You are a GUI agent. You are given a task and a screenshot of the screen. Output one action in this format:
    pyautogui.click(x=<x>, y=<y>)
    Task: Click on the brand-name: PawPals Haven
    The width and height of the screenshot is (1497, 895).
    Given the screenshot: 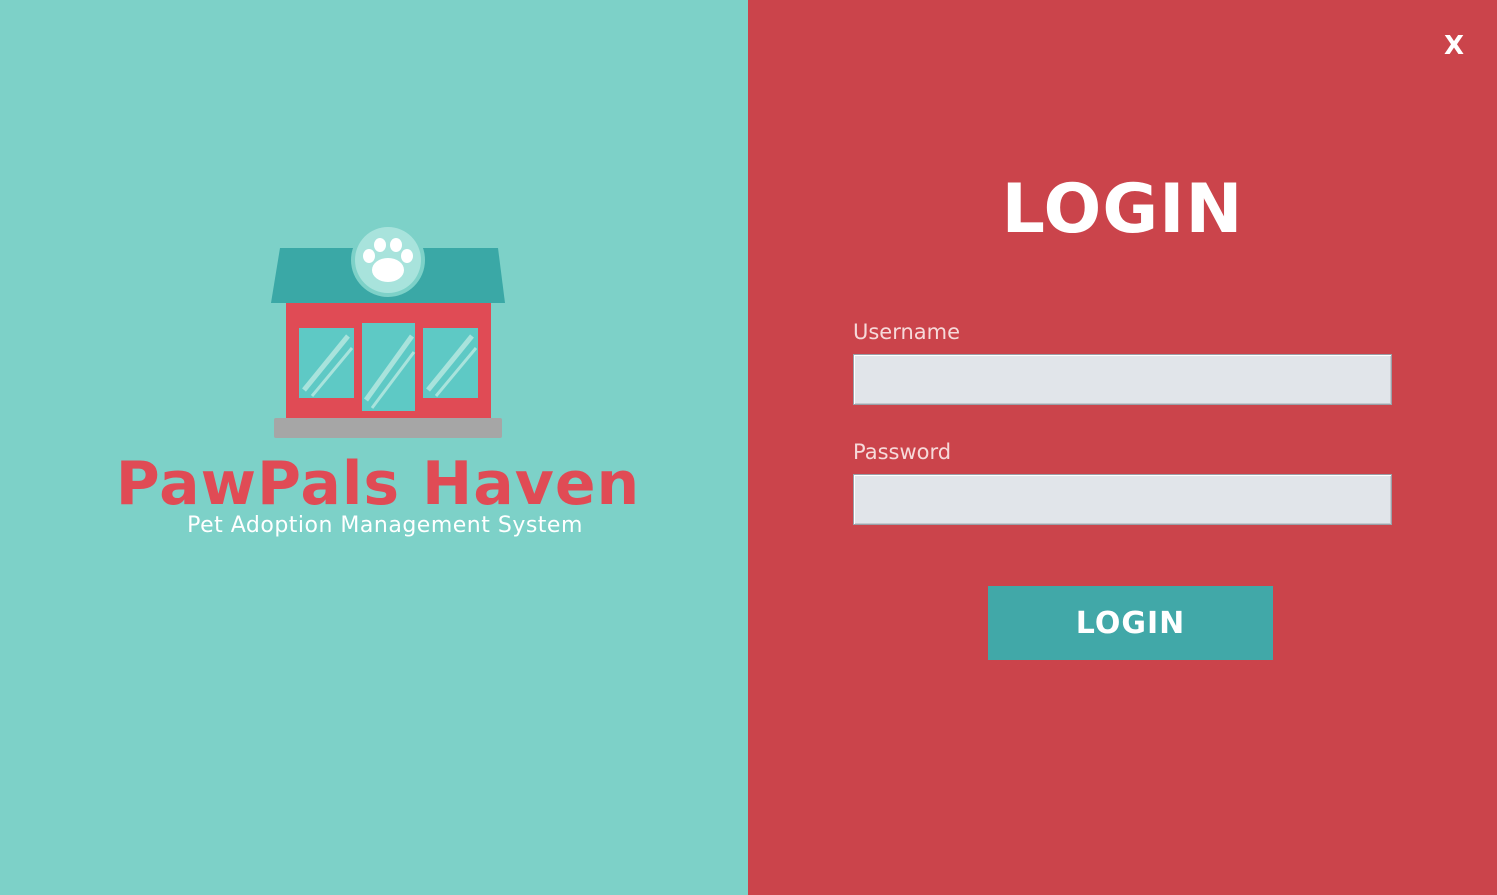 What is the action you would take?
    pyautogui.click(x=378, y=484)
    